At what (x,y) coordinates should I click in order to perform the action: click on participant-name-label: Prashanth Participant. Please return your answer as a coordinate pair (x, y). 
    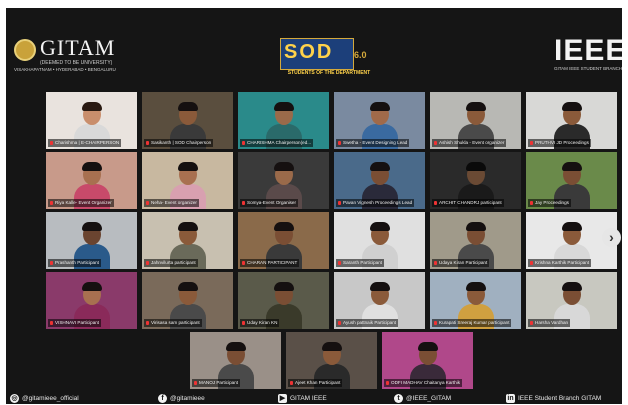
    Looking at the image, I should click on (74, 263).